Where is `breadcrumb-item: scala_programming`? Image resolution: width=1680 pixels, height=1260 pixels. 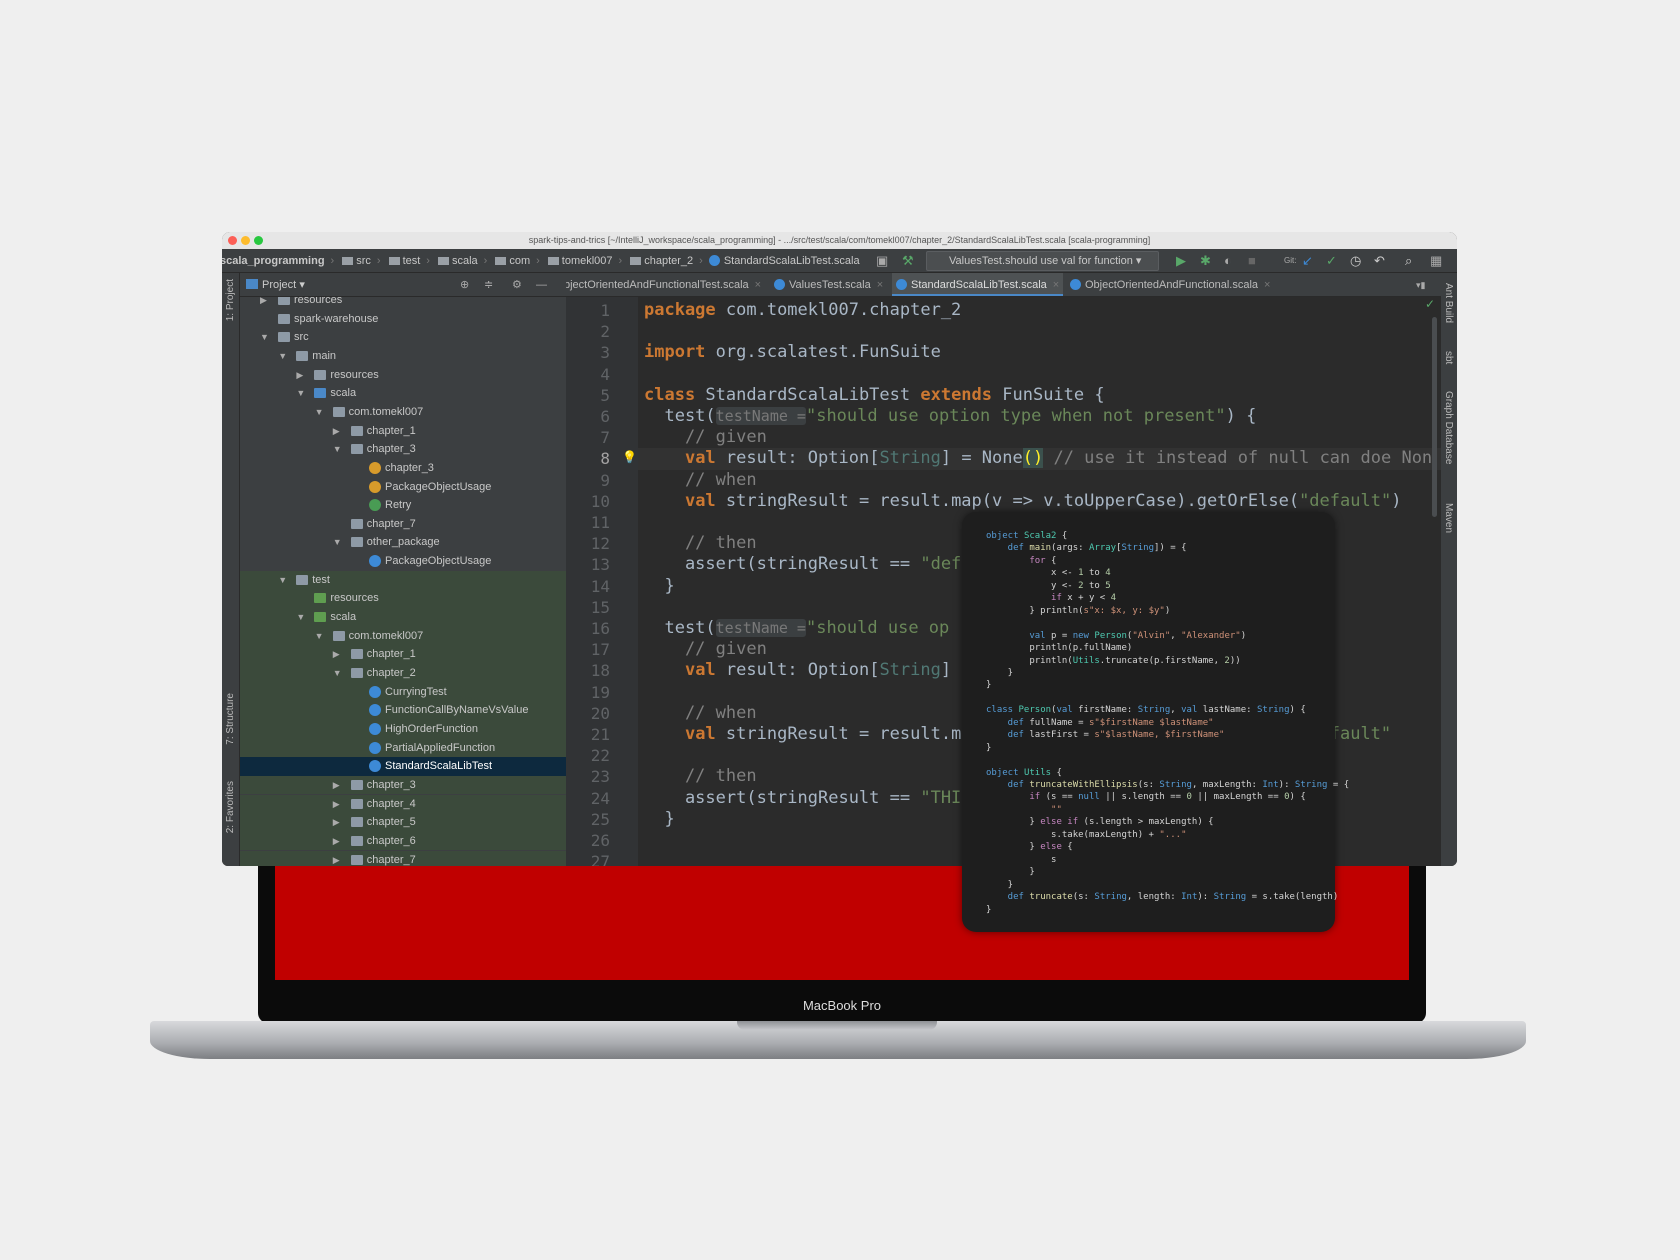
breadcrumb-item: scala_programming is located at coordinates (273, 261).